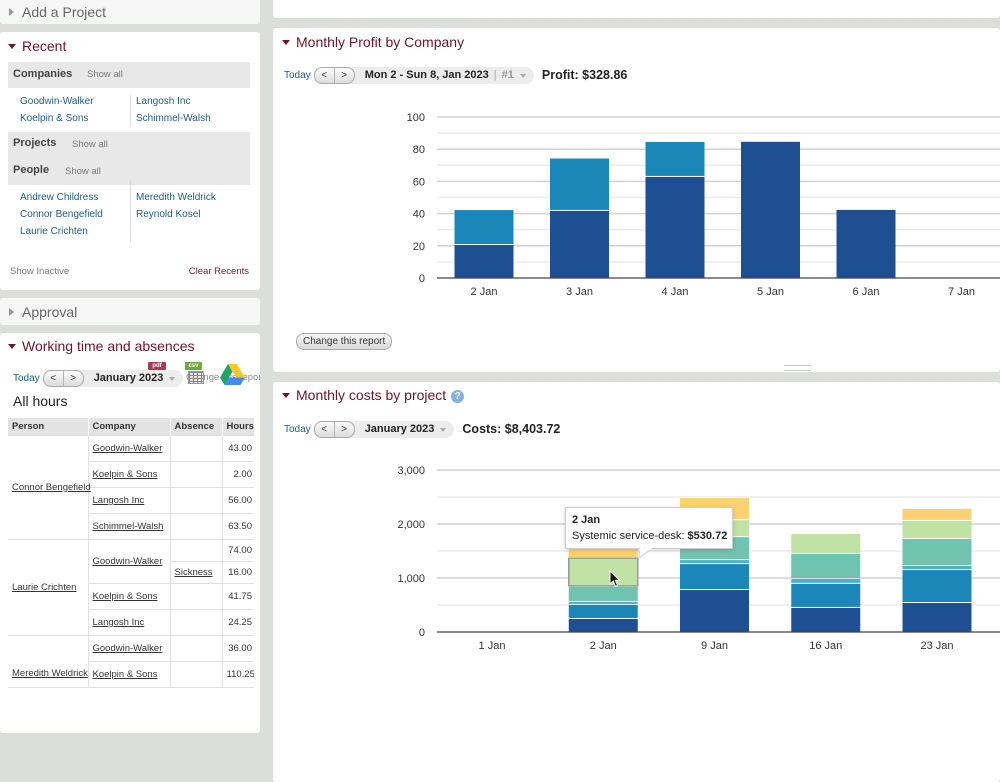  What do you see at coordinates (193, 366) in the screenshot?
I see `csv-export-icon: csv` at bounding box center [193, 366].